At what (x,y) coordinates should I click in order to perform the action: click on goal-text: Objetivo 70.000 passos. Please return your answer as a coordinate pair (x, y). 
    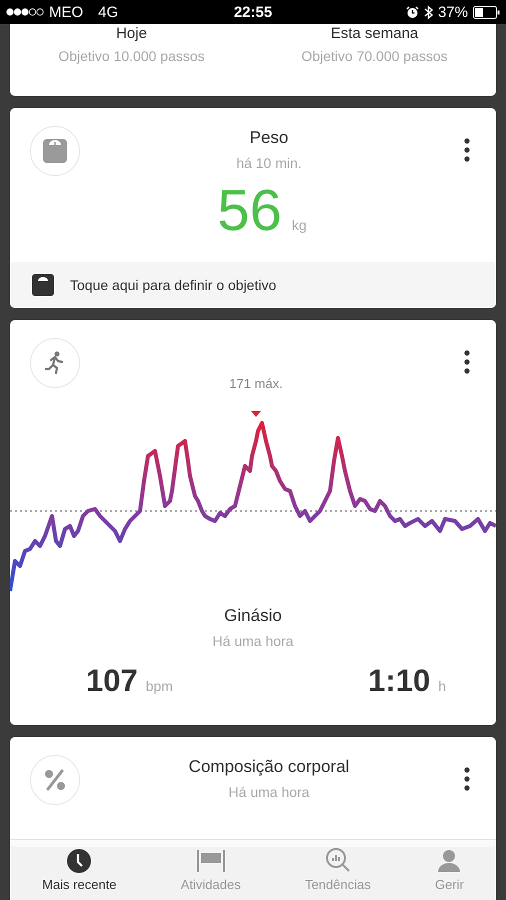
    Looking at the image, I should click on (374, 56).